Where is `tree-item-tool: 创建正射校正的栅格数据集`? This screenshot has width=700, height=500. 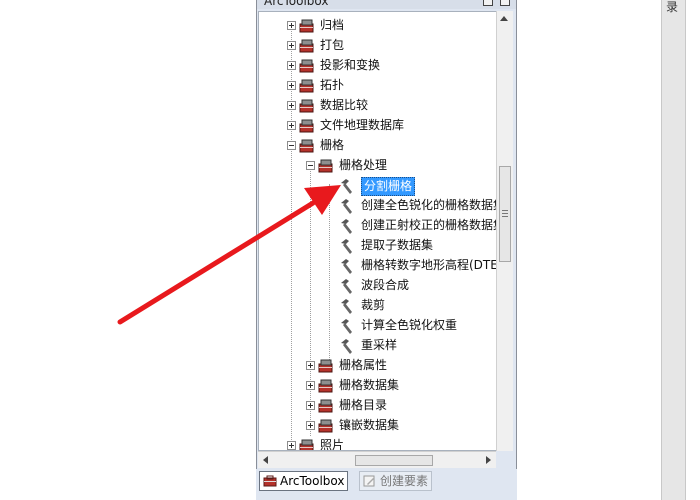
tree-item-tool: 创建正射校正的栅格数据集 is located at coordinates (385, 225).